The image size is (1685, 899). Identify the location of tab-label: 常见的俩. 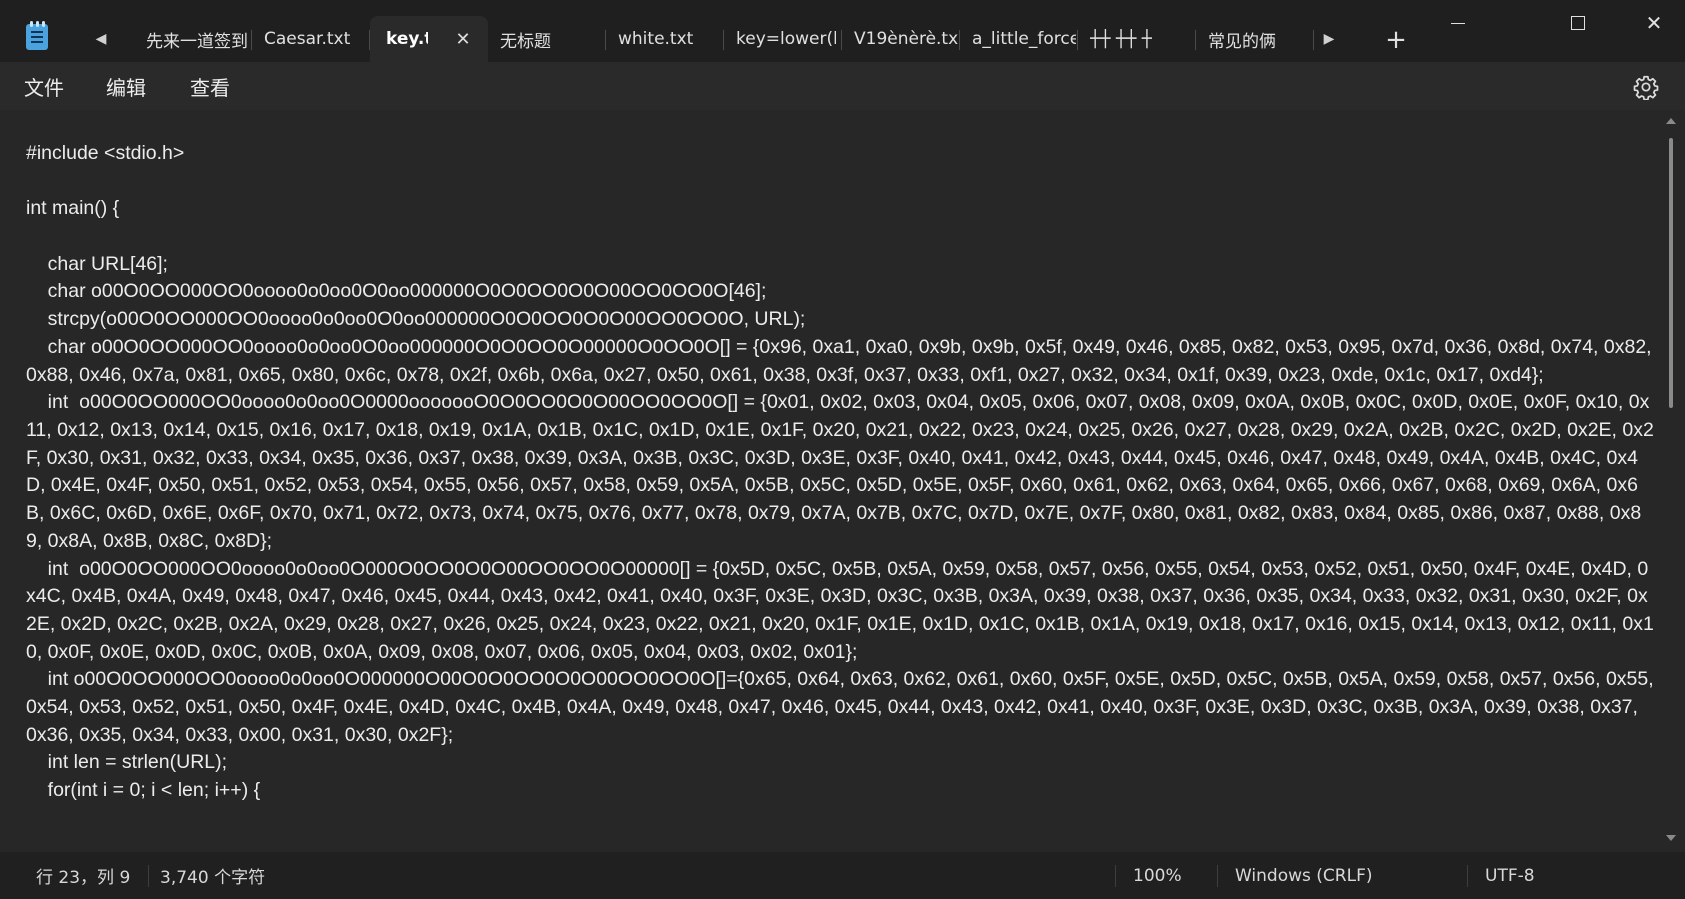
(1242, 41).